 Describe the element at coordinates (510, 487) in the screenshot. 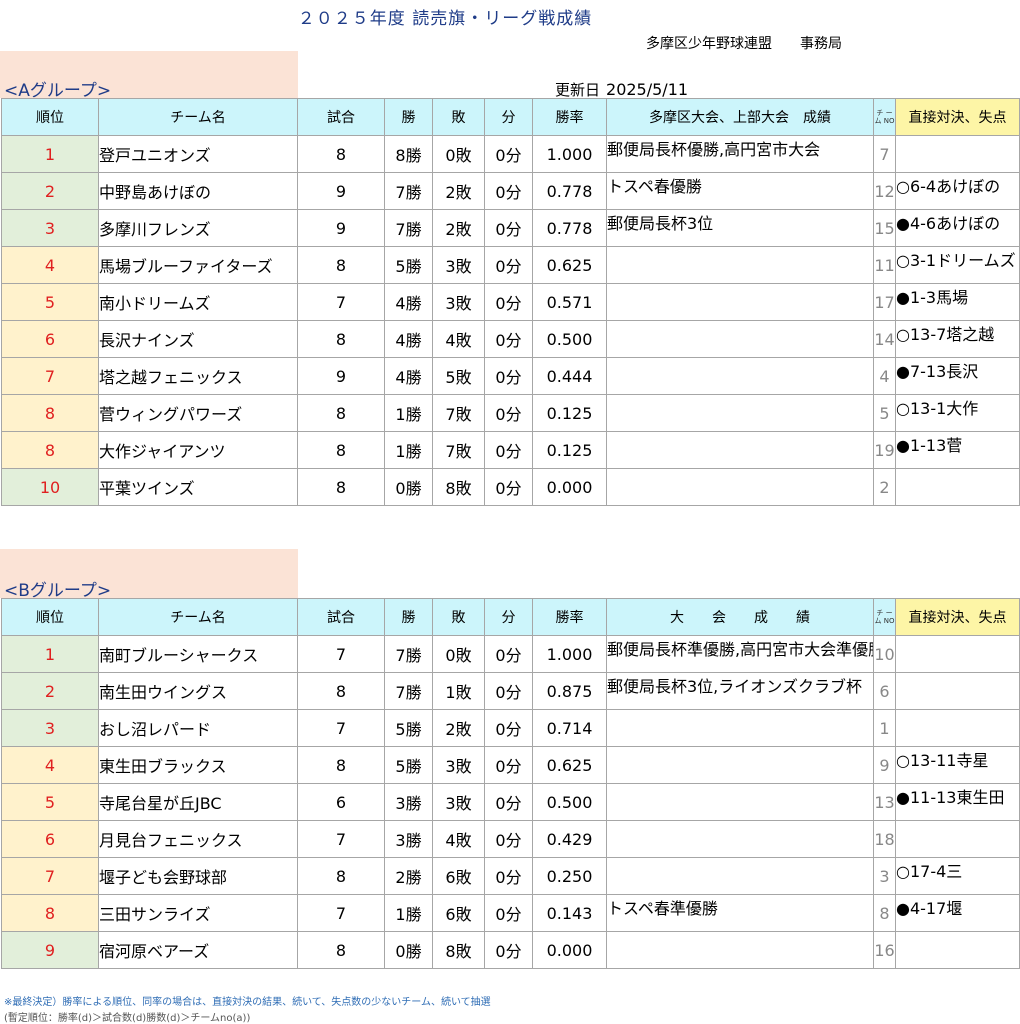

I see `table-row: 10 平葉ツインズ 8 0勝 8敗 0分 0.000 2` at that location.